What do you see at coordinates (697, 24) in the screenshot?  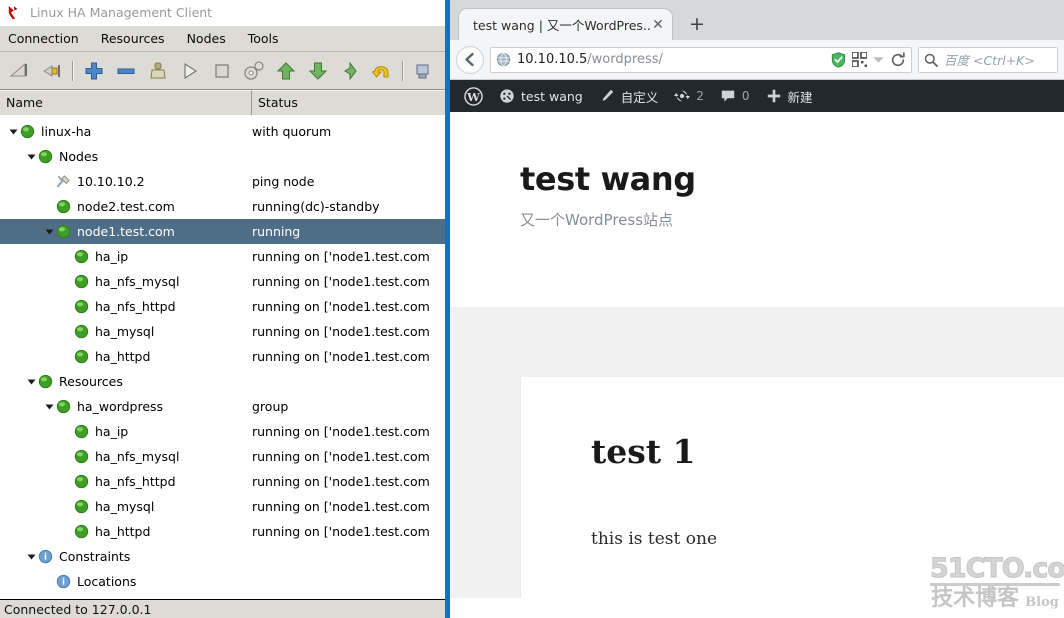 I see `new-tab-button: +` at bounding box center [697, 24].